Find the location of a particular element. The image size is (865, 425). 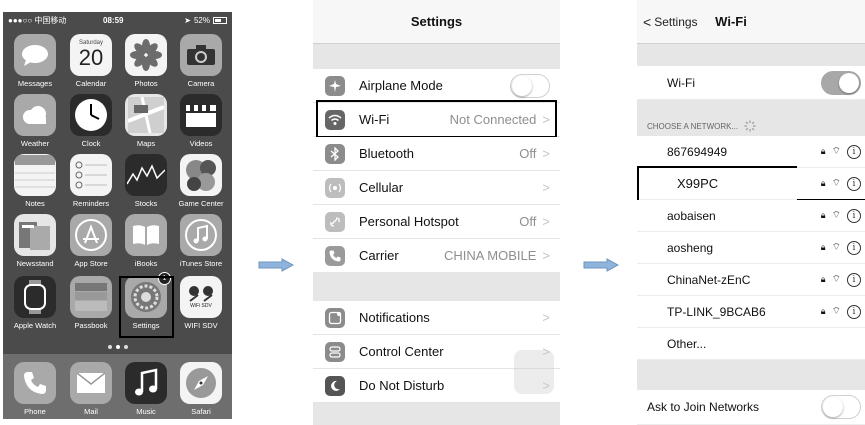

app-app-store: App Store is located at coordinates (91, 241).